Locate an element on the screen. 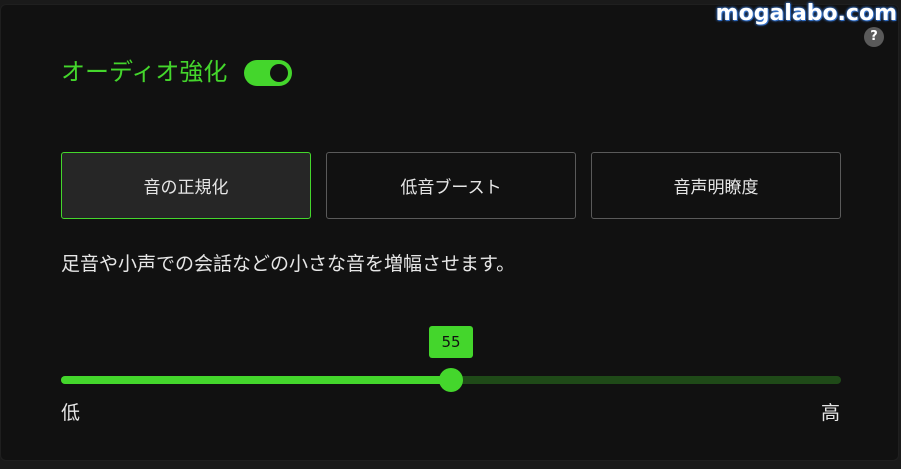  mode-button-label: 音の正規化 is located at coordinates (186, 188).